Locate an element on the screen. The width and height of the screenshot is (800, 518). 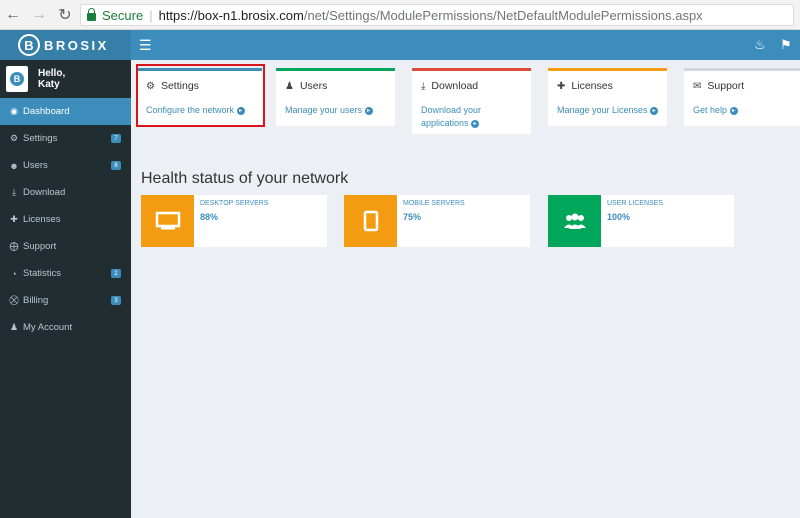
card-title: Users is located at coordinates (313, 86).